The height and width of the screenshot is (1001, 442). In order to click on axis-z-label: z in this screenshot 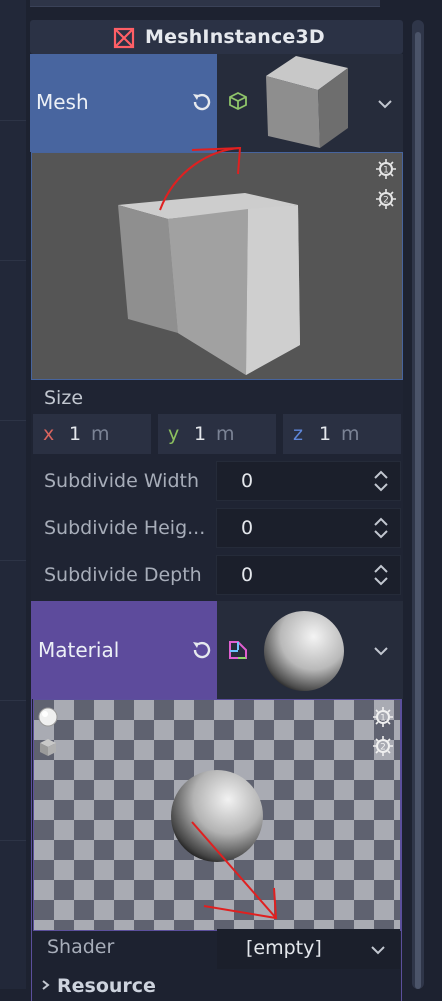, I will do `click(298, 434)`.